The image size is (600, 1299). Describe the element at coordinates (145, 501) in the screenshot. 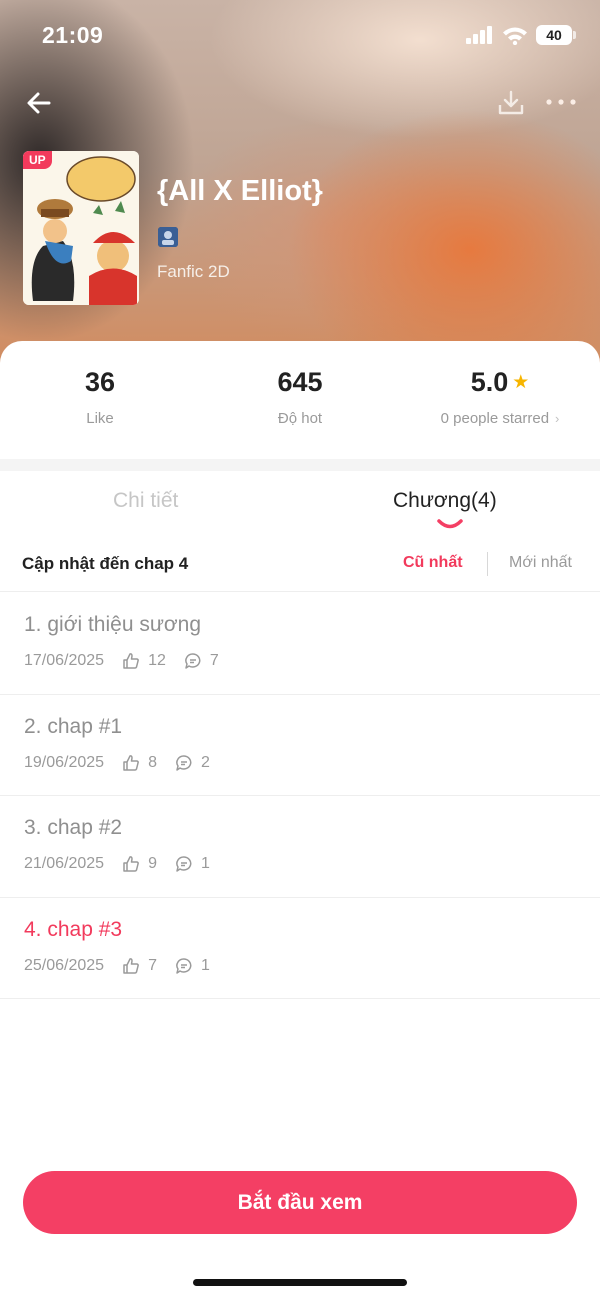

I see `tab-detail: Chi tiết` at that location.